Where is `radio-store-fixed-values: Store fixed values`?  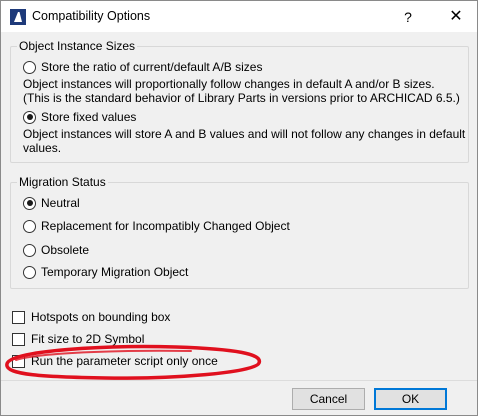 radio-store-fixed-values: Store fixed values is located at coordinates (79, 117).